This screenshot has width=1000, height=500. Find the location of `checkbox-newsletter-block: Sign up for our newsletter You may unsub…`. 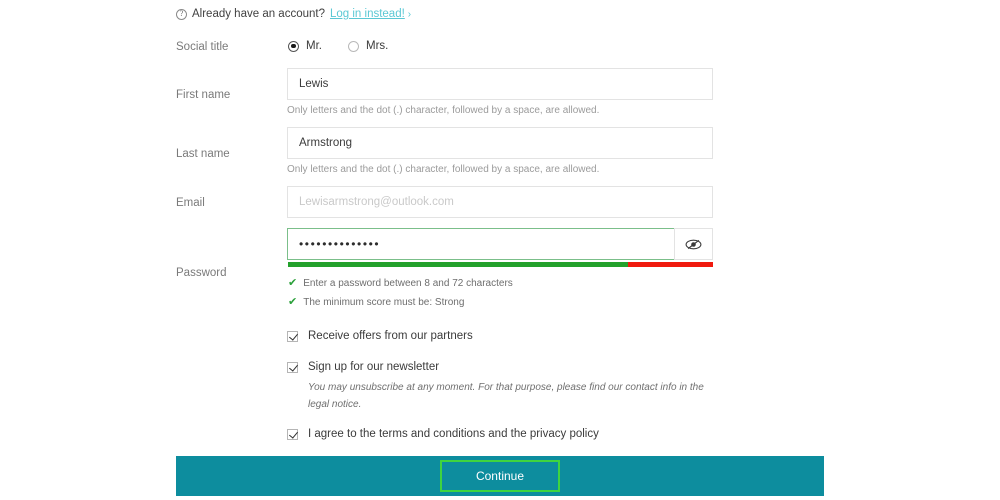

checkbox-newsletter-block: Sign up for our newsletter You may unsub… is located at coordinates (499, 386).